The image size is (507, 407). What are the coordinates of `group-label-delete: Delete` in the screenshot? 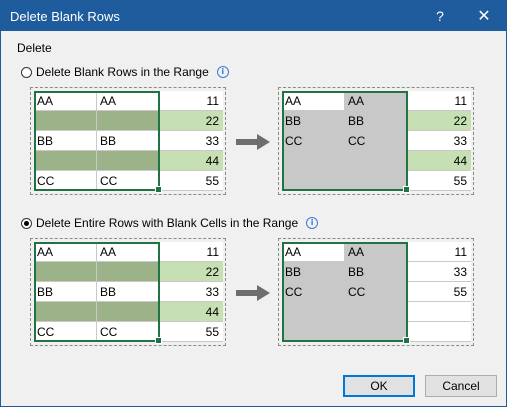 It's located at (34, 48).